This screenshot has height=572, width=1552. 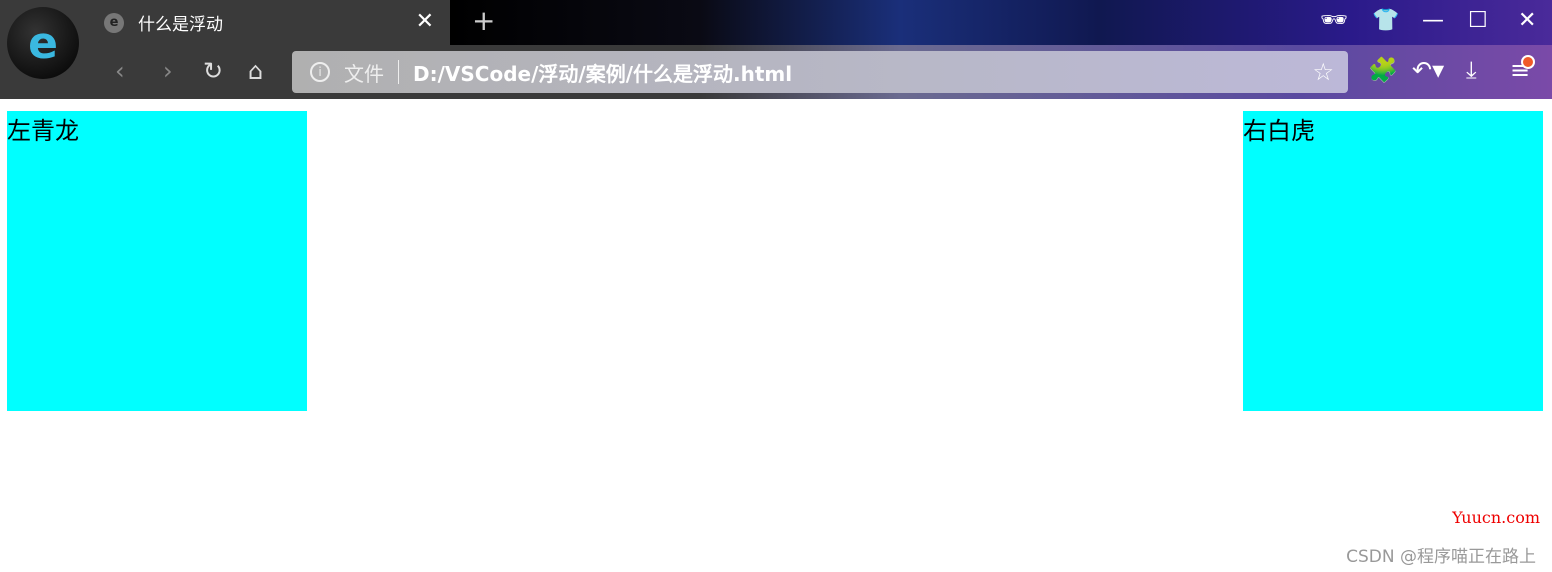 What do you see at coordinates (1496, 517) in the screenshot?
I see `watermark-site: Yuucn.com` at bounding box center [1496, 517].